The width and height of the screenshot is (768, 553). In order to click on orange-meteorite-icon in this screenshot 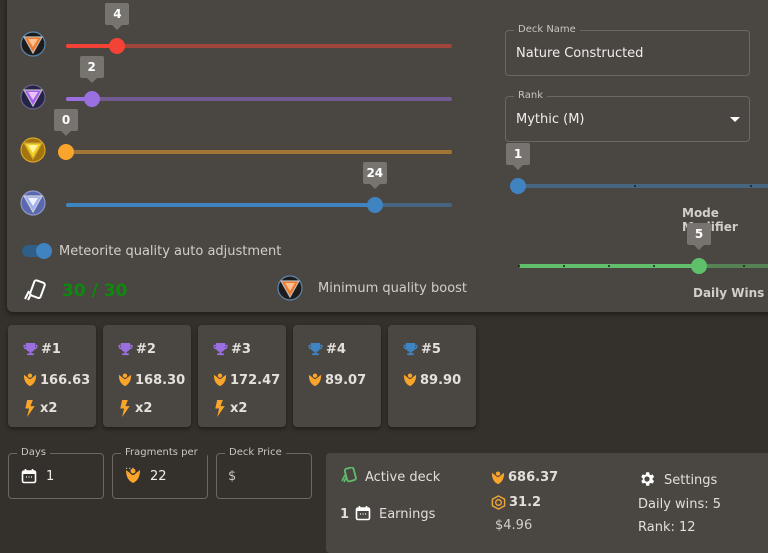, I will do `click(33, 44)`.